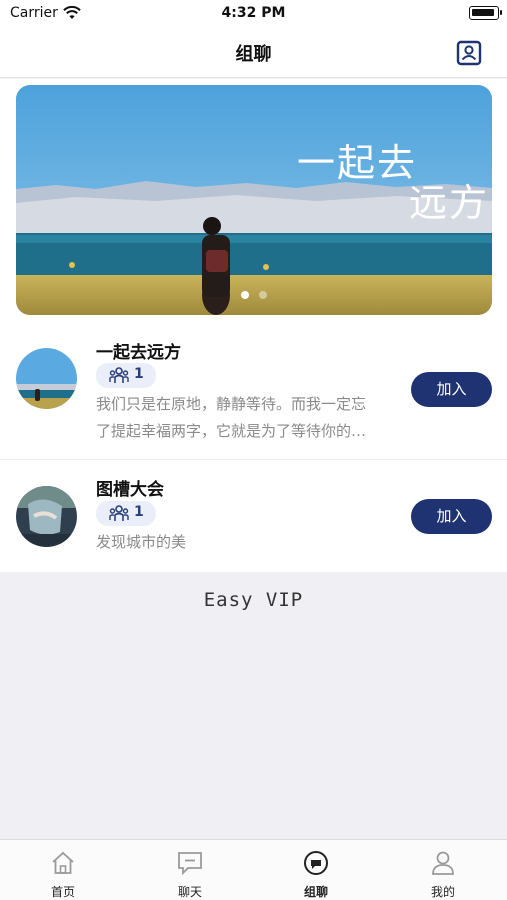 The height and width of the screenshot is (900, 507). What do you see at coordinates (485, 13) in the screenshot?
I see `battery-icon` at bounding box center [485, 13].